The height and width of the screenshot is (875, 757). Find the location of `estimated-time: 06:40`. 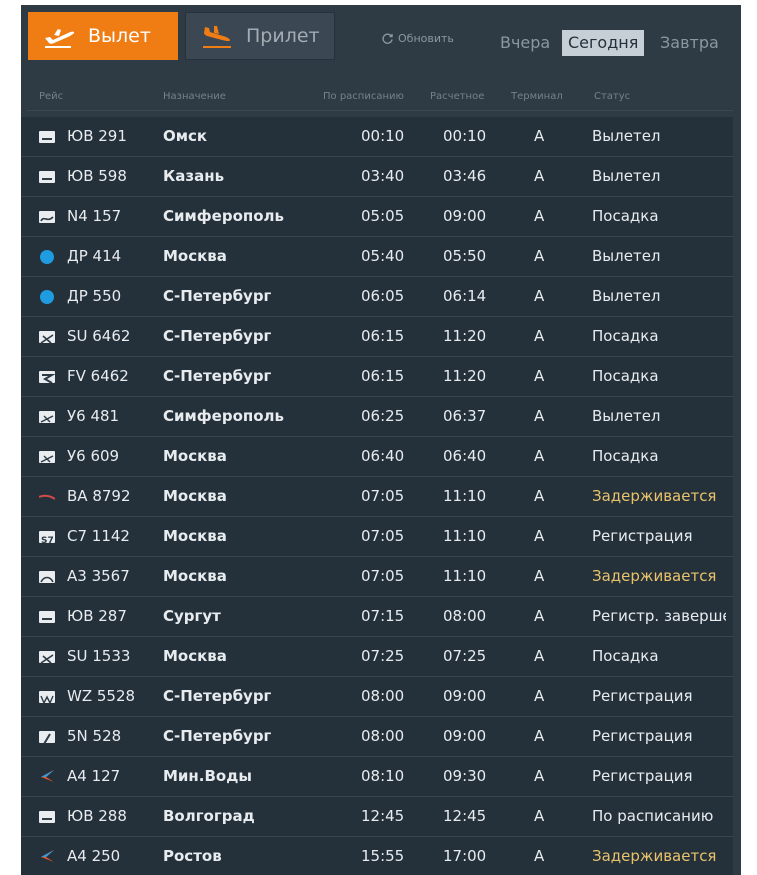

estimated-time: 06:40 is located at coordinates (465, 456).